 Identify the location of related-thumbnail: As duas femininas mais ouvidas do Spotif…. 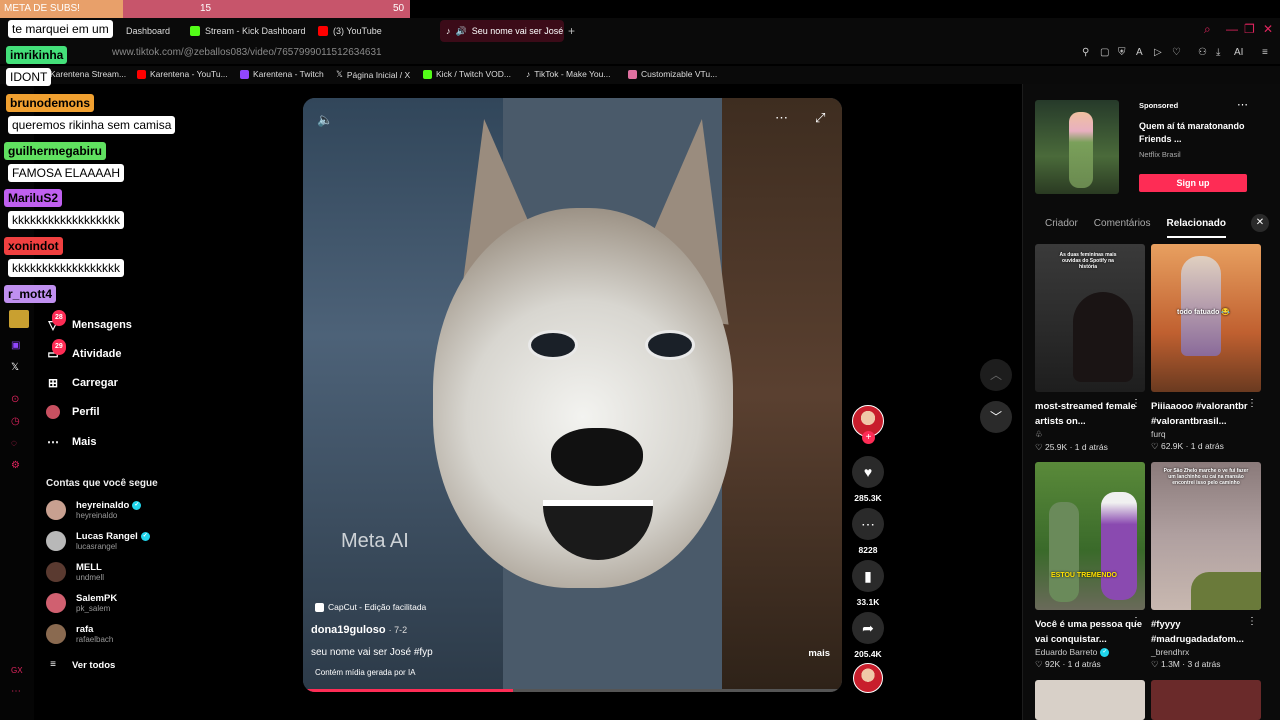
(1090, 318).